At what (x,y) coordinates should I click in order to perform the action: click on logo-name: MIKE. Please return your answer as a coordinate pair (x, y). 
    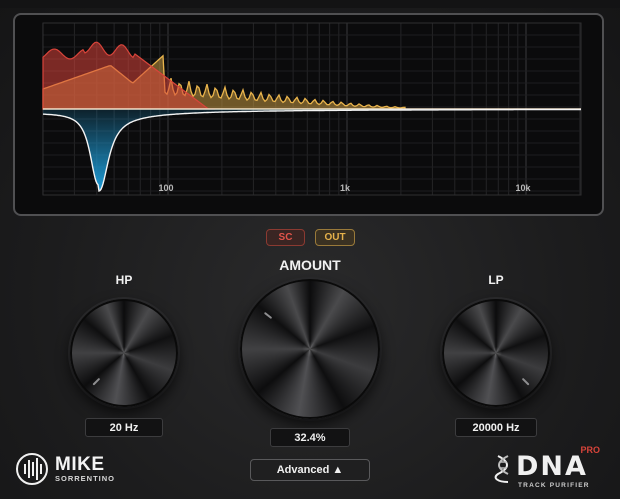
    Looking at the image, I should click on (80, 464).